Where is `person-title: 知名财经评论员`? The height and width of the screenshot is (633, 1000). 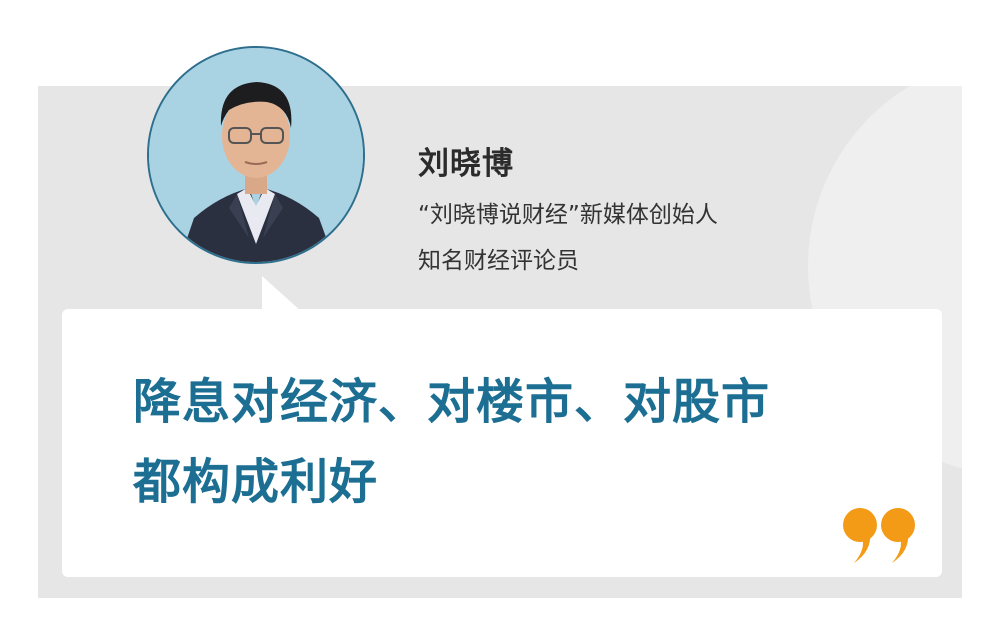 person-title: 知名财经评论员 is located at coordinates (498, 261).